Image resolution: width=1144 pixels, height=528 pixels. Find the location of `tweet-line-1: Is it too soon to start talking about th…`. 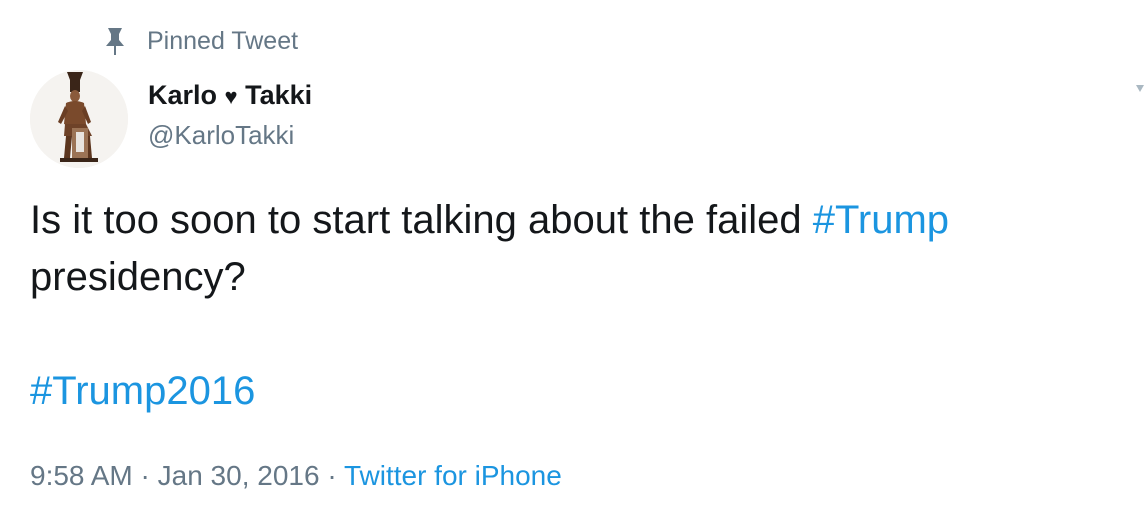

tweet-line-1: Is it too soon to start talking about th… is located at coordinates (580, 220).